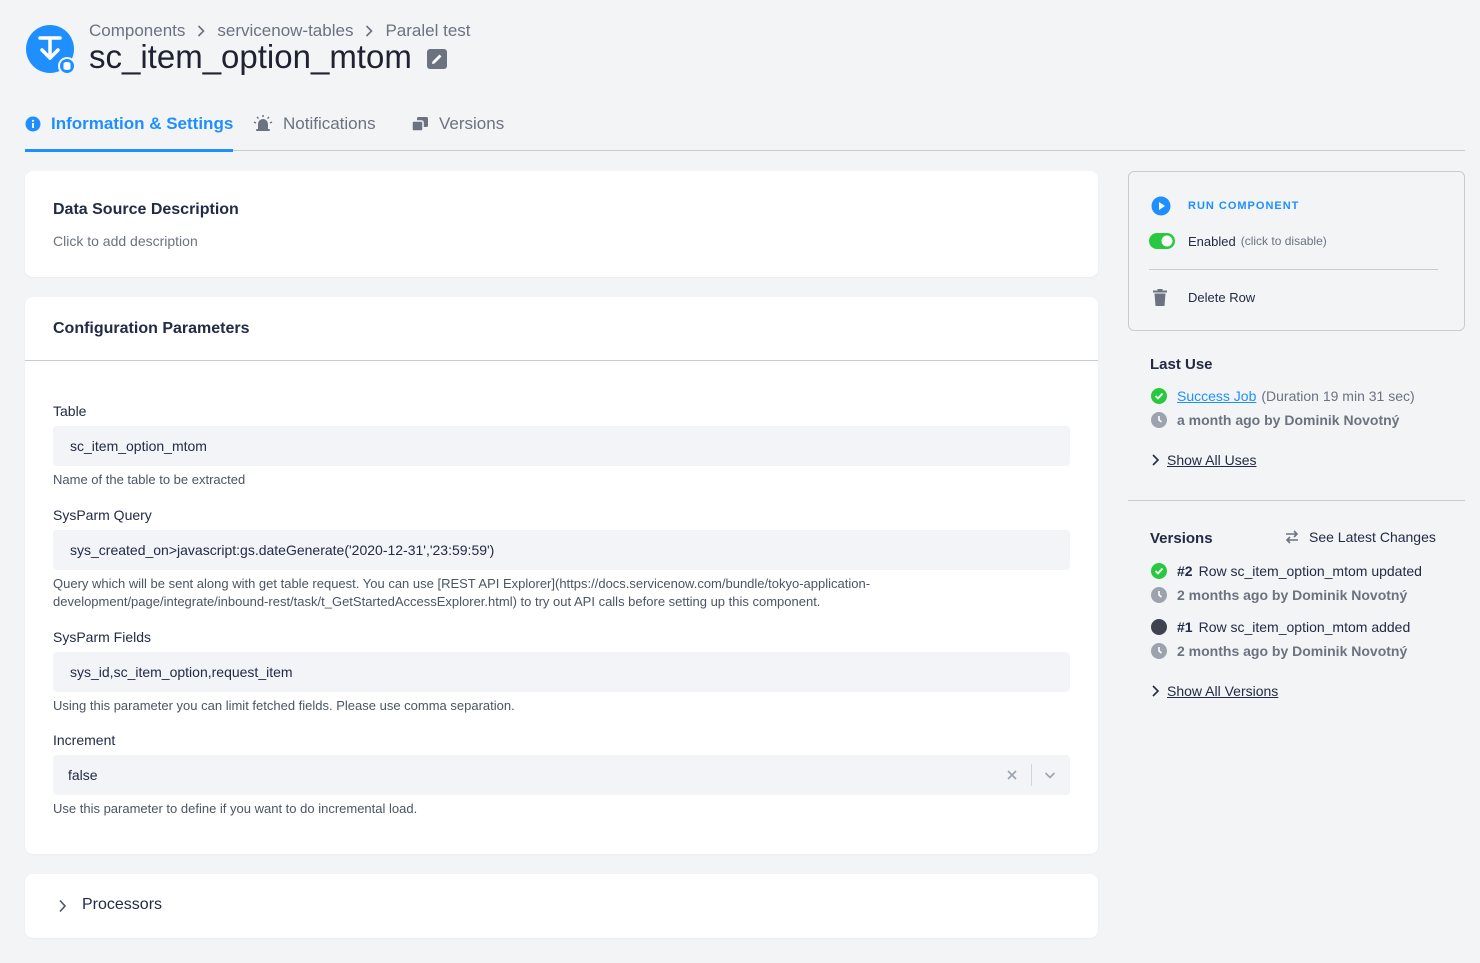 The height and width of the screenshot is (963, 1480). I want to click on description-placeholder: Click to add description, so click(125, 241).